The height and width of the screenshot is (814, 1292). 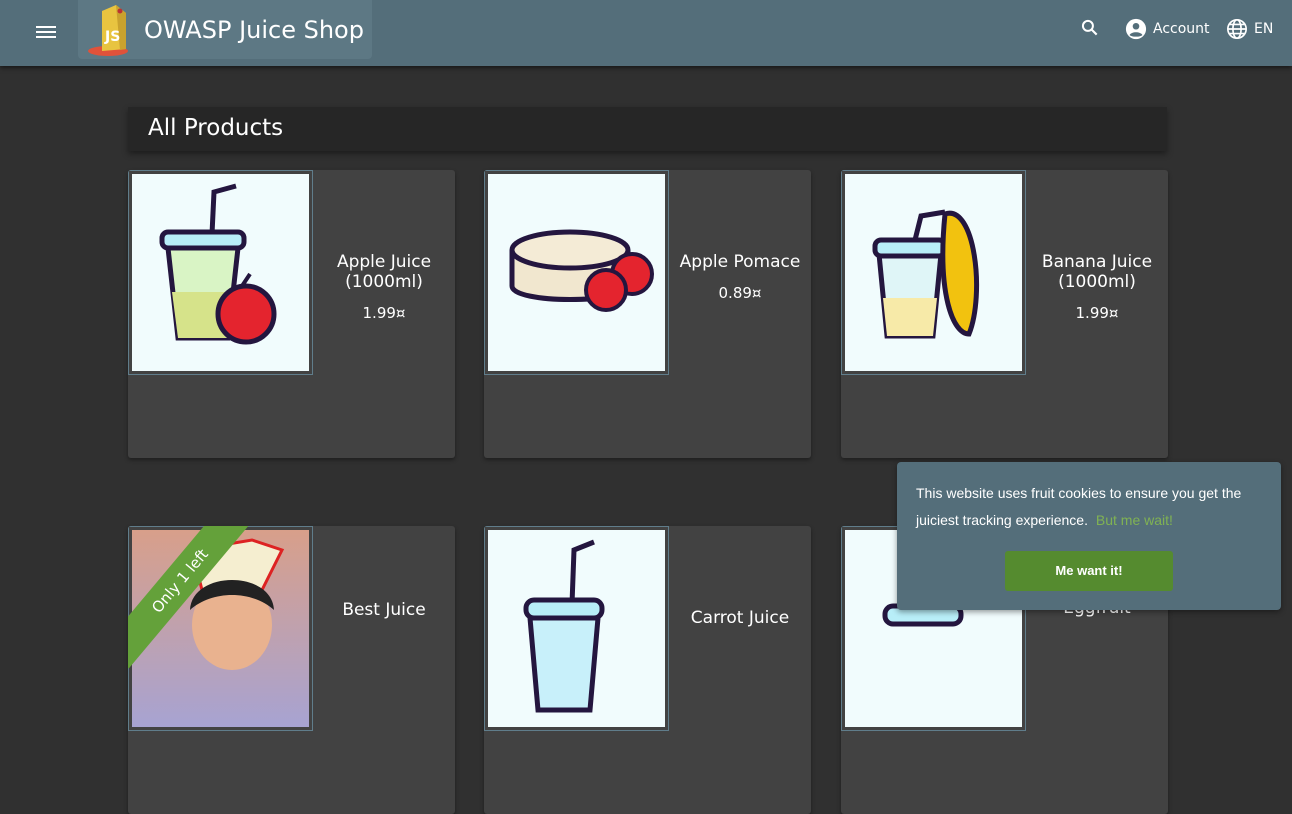 What do you see at coordinates (384, 610) in the screenshot?
I see `product-name: Best Juice` at bounding box center [384, 610].